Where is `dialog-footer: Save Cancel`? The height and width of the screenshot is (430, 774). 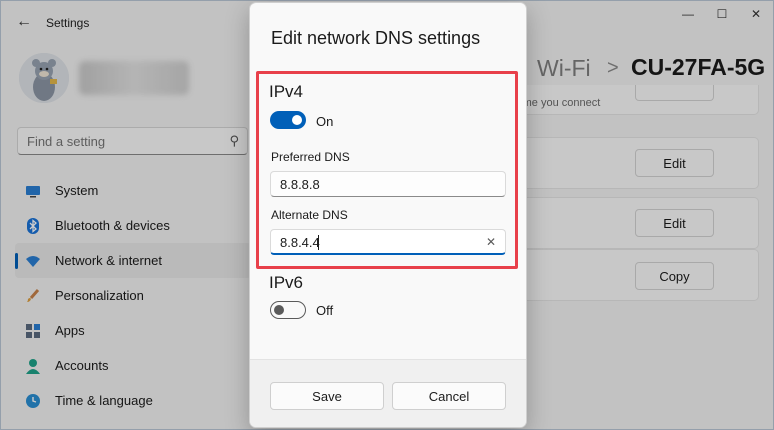
dialog-footer: Save Cancel is located at coordinates (388, 393).